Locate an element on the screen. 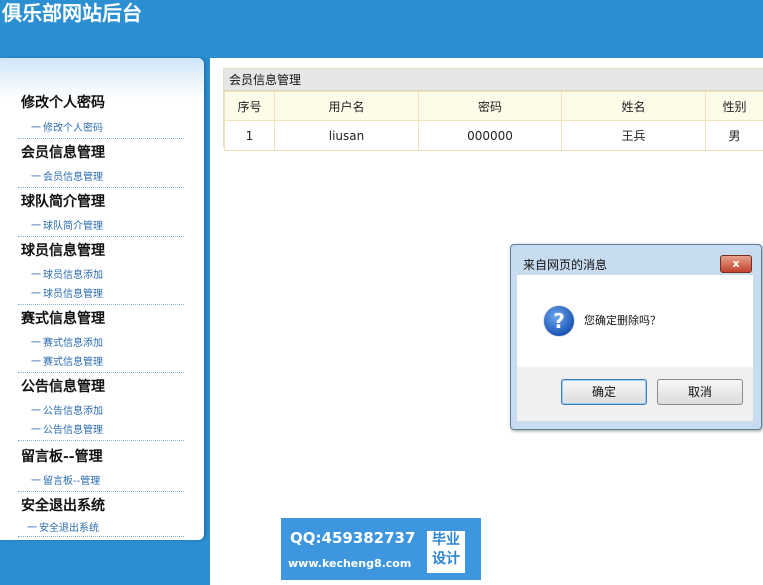 The width and height of the screenshot is (763, 585). ok-button: 确定 is located at coordinates (604, 392).